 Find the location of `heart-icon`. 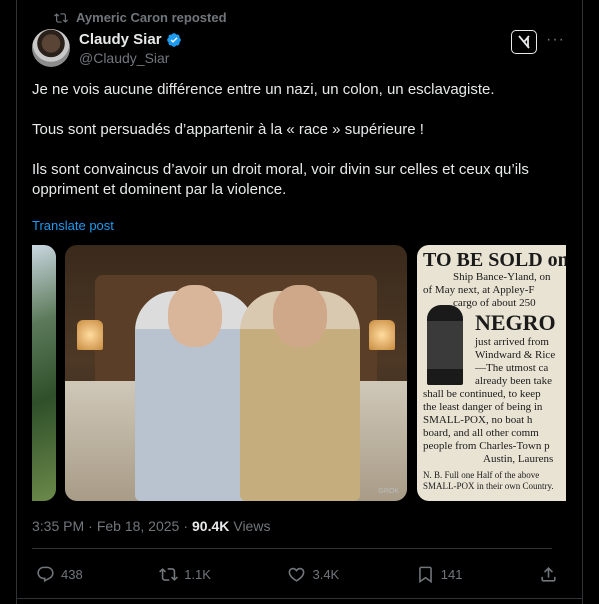

heart-icon is located at coordinates (297, 574).